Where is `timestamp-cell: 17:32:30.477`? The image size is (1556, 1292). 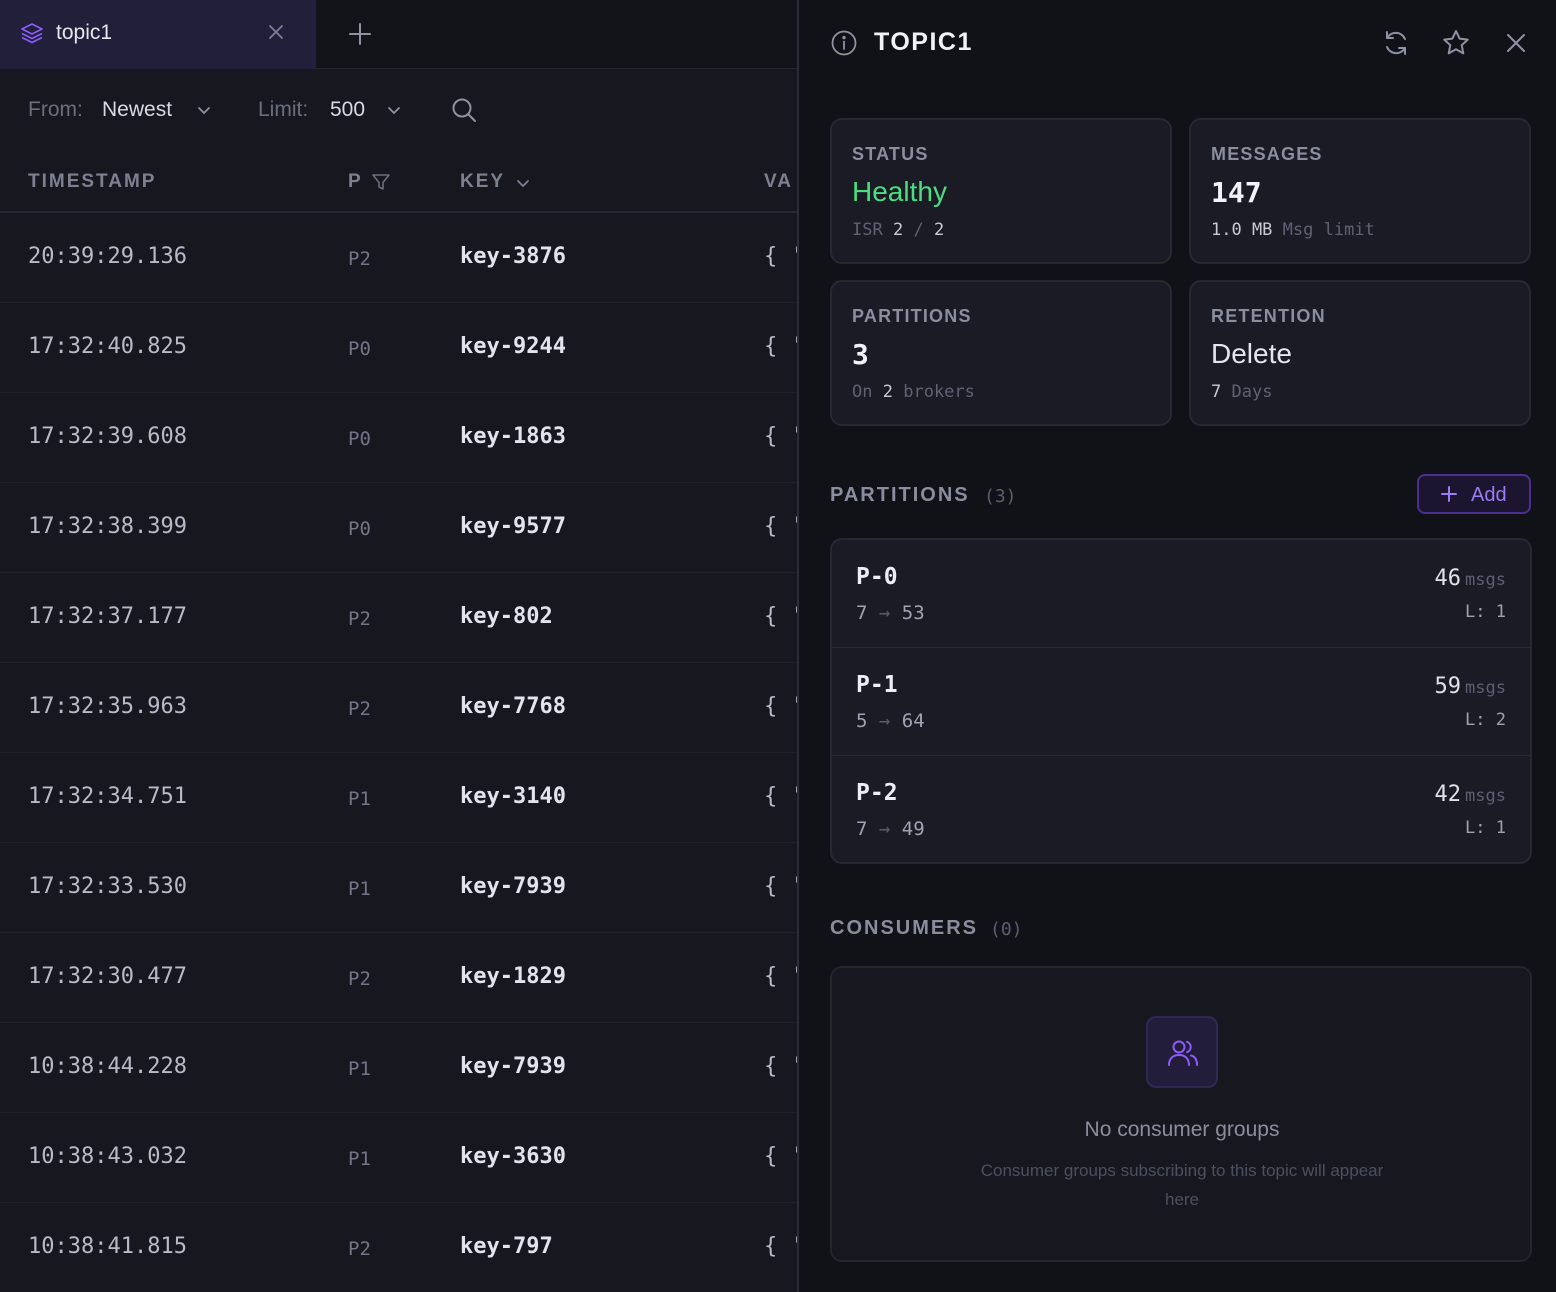 timestamp-cell: 17:32:30.477 is located at coordinates (107, 976).